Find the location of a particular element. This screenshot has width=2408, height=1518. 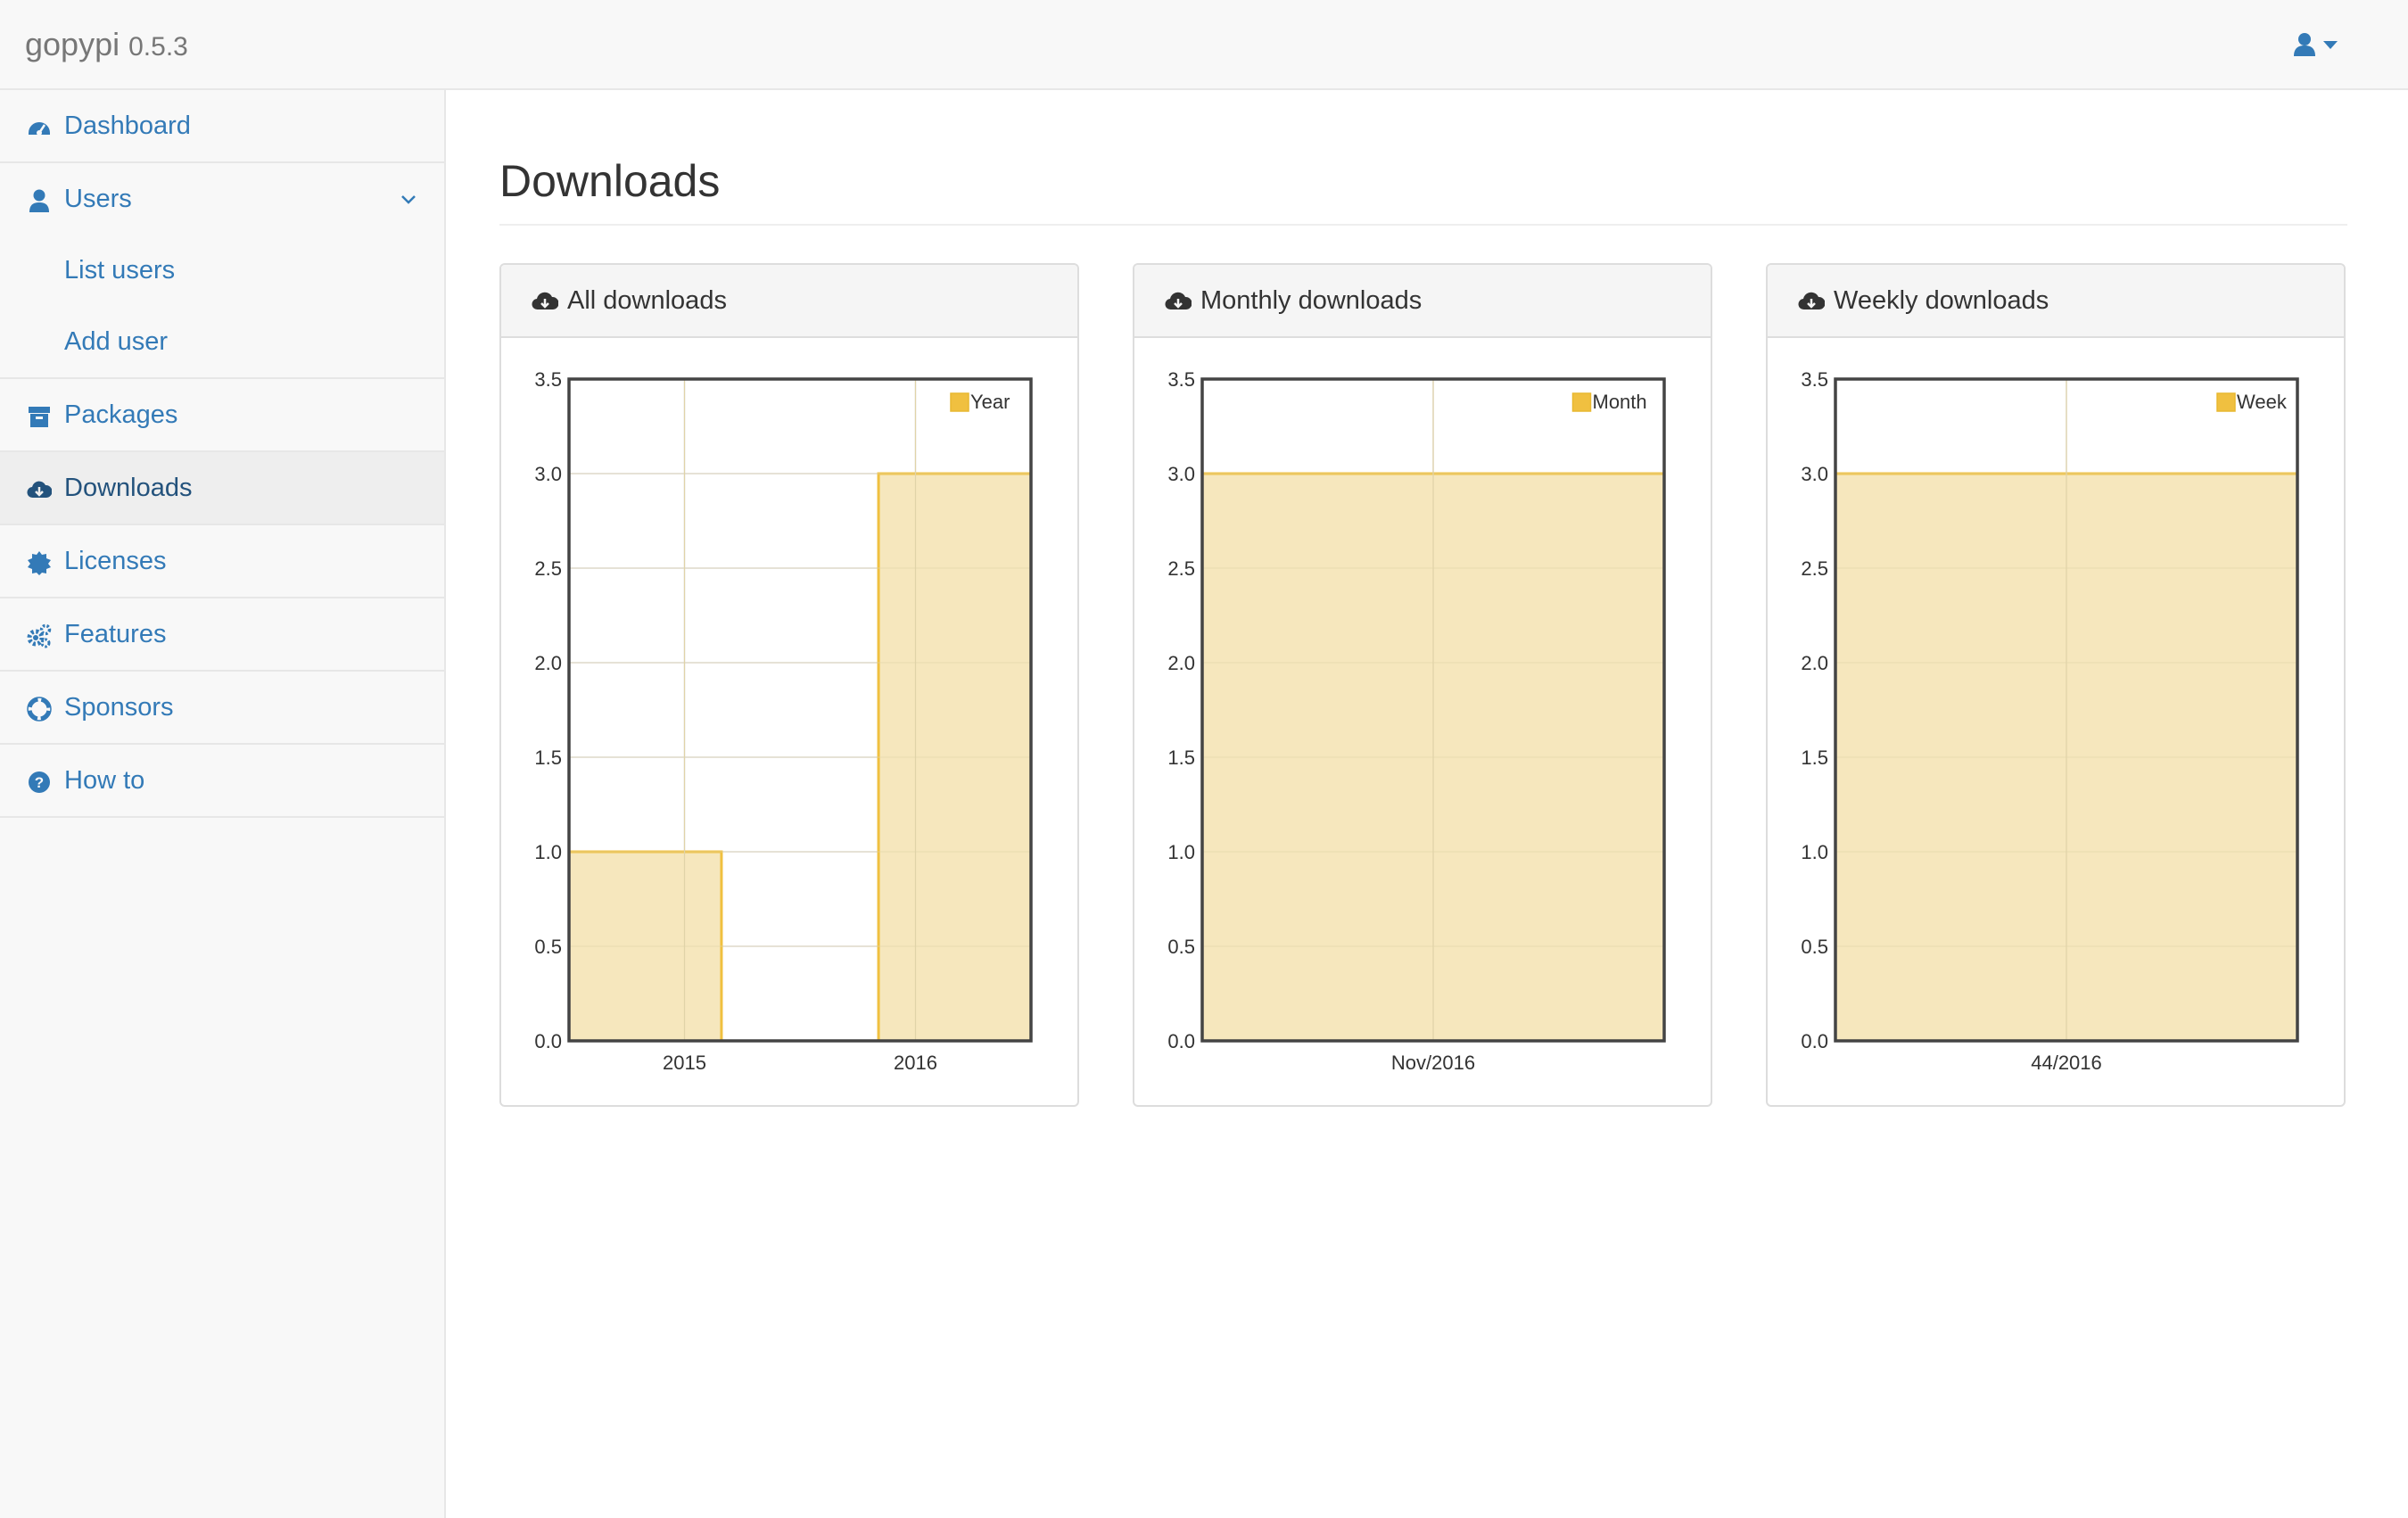

cogs-icon is located at coordinates (39, 635).